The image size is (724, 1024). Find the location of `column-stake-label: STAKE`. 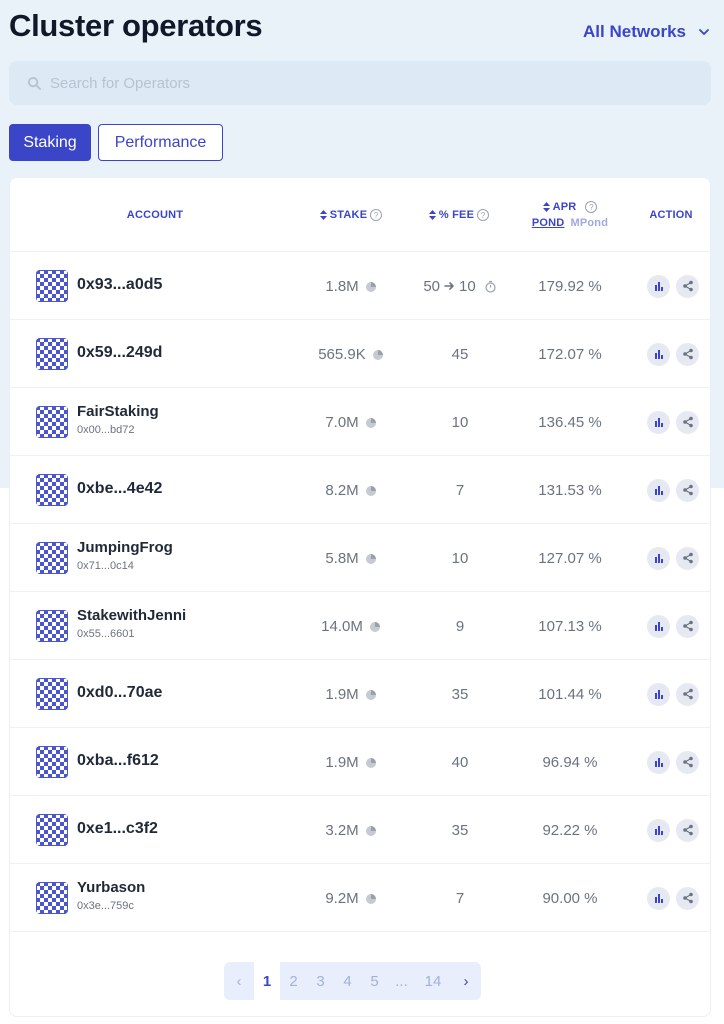

column-stake-label: STAKE is located at coordinates (348, 215).